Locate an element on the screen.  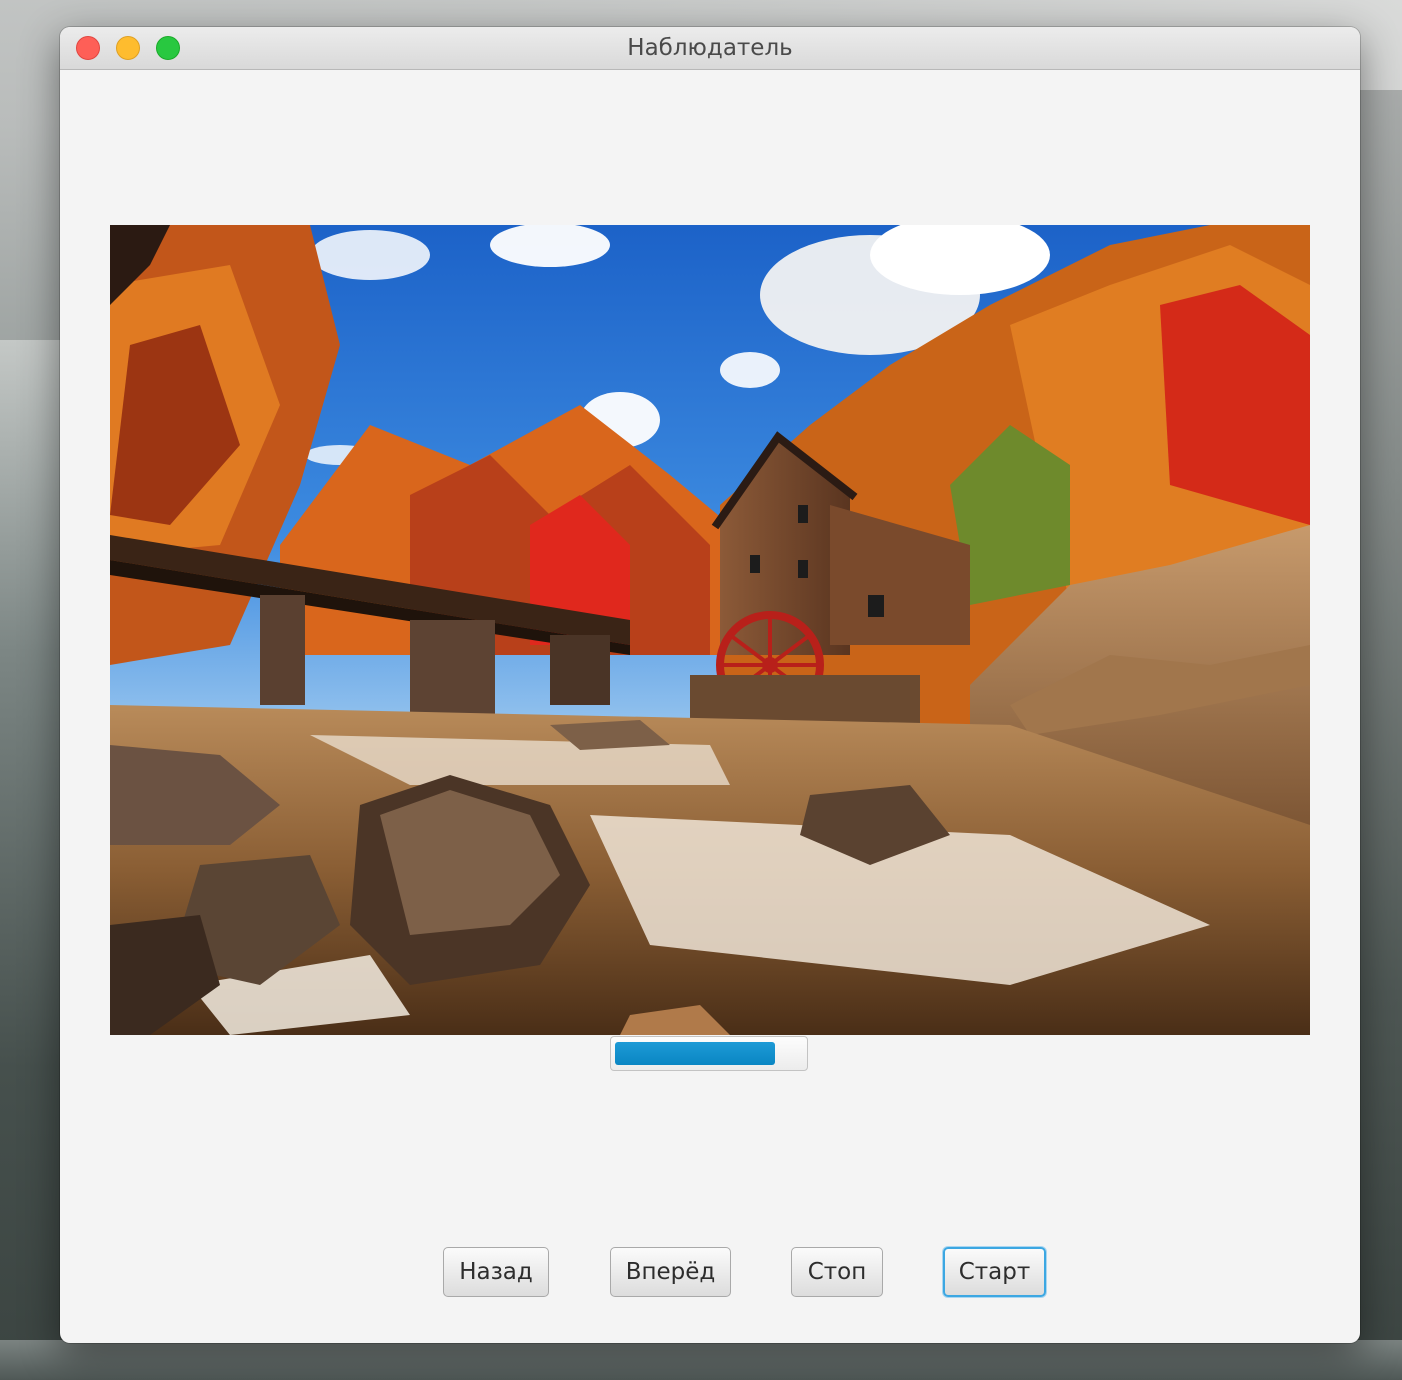
progress-fill is located at coordinates (695, 1053).